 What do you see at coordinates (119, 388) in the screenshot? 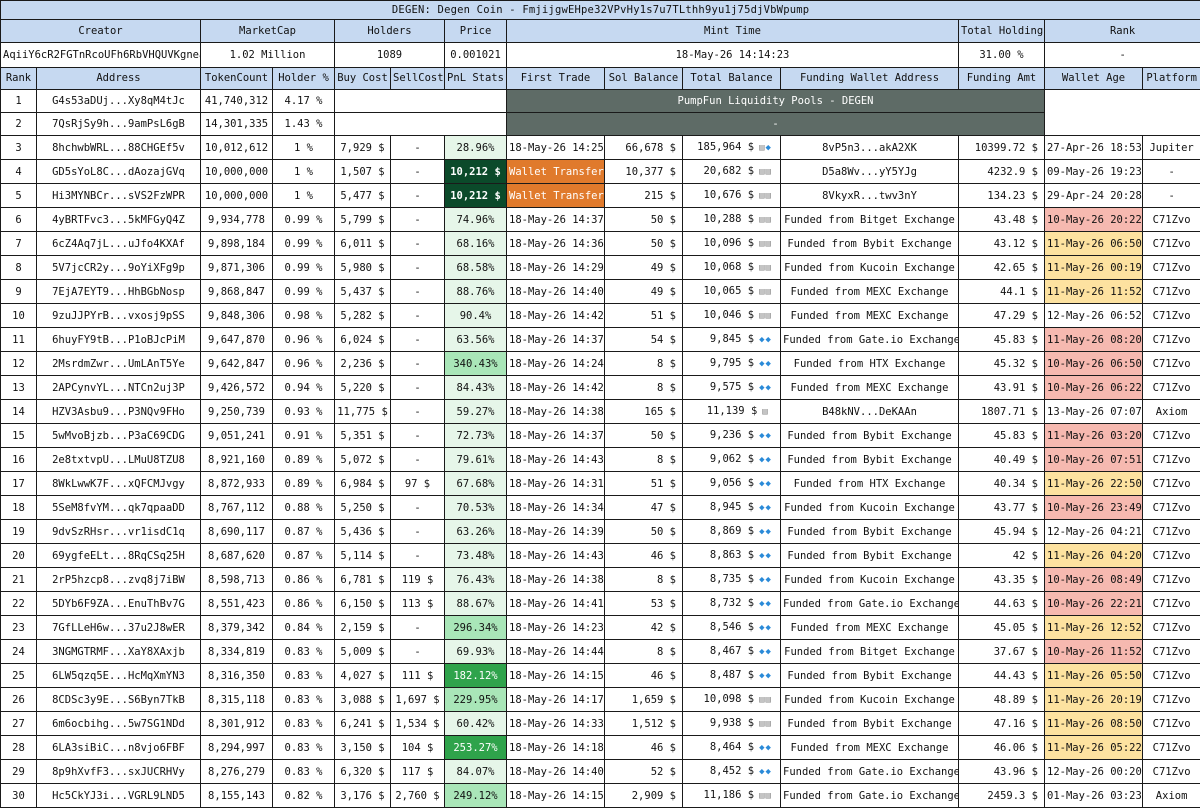
I see `address-link: 2APCynvYL...NTCn2uj3P` at bounding box center [119, 388].